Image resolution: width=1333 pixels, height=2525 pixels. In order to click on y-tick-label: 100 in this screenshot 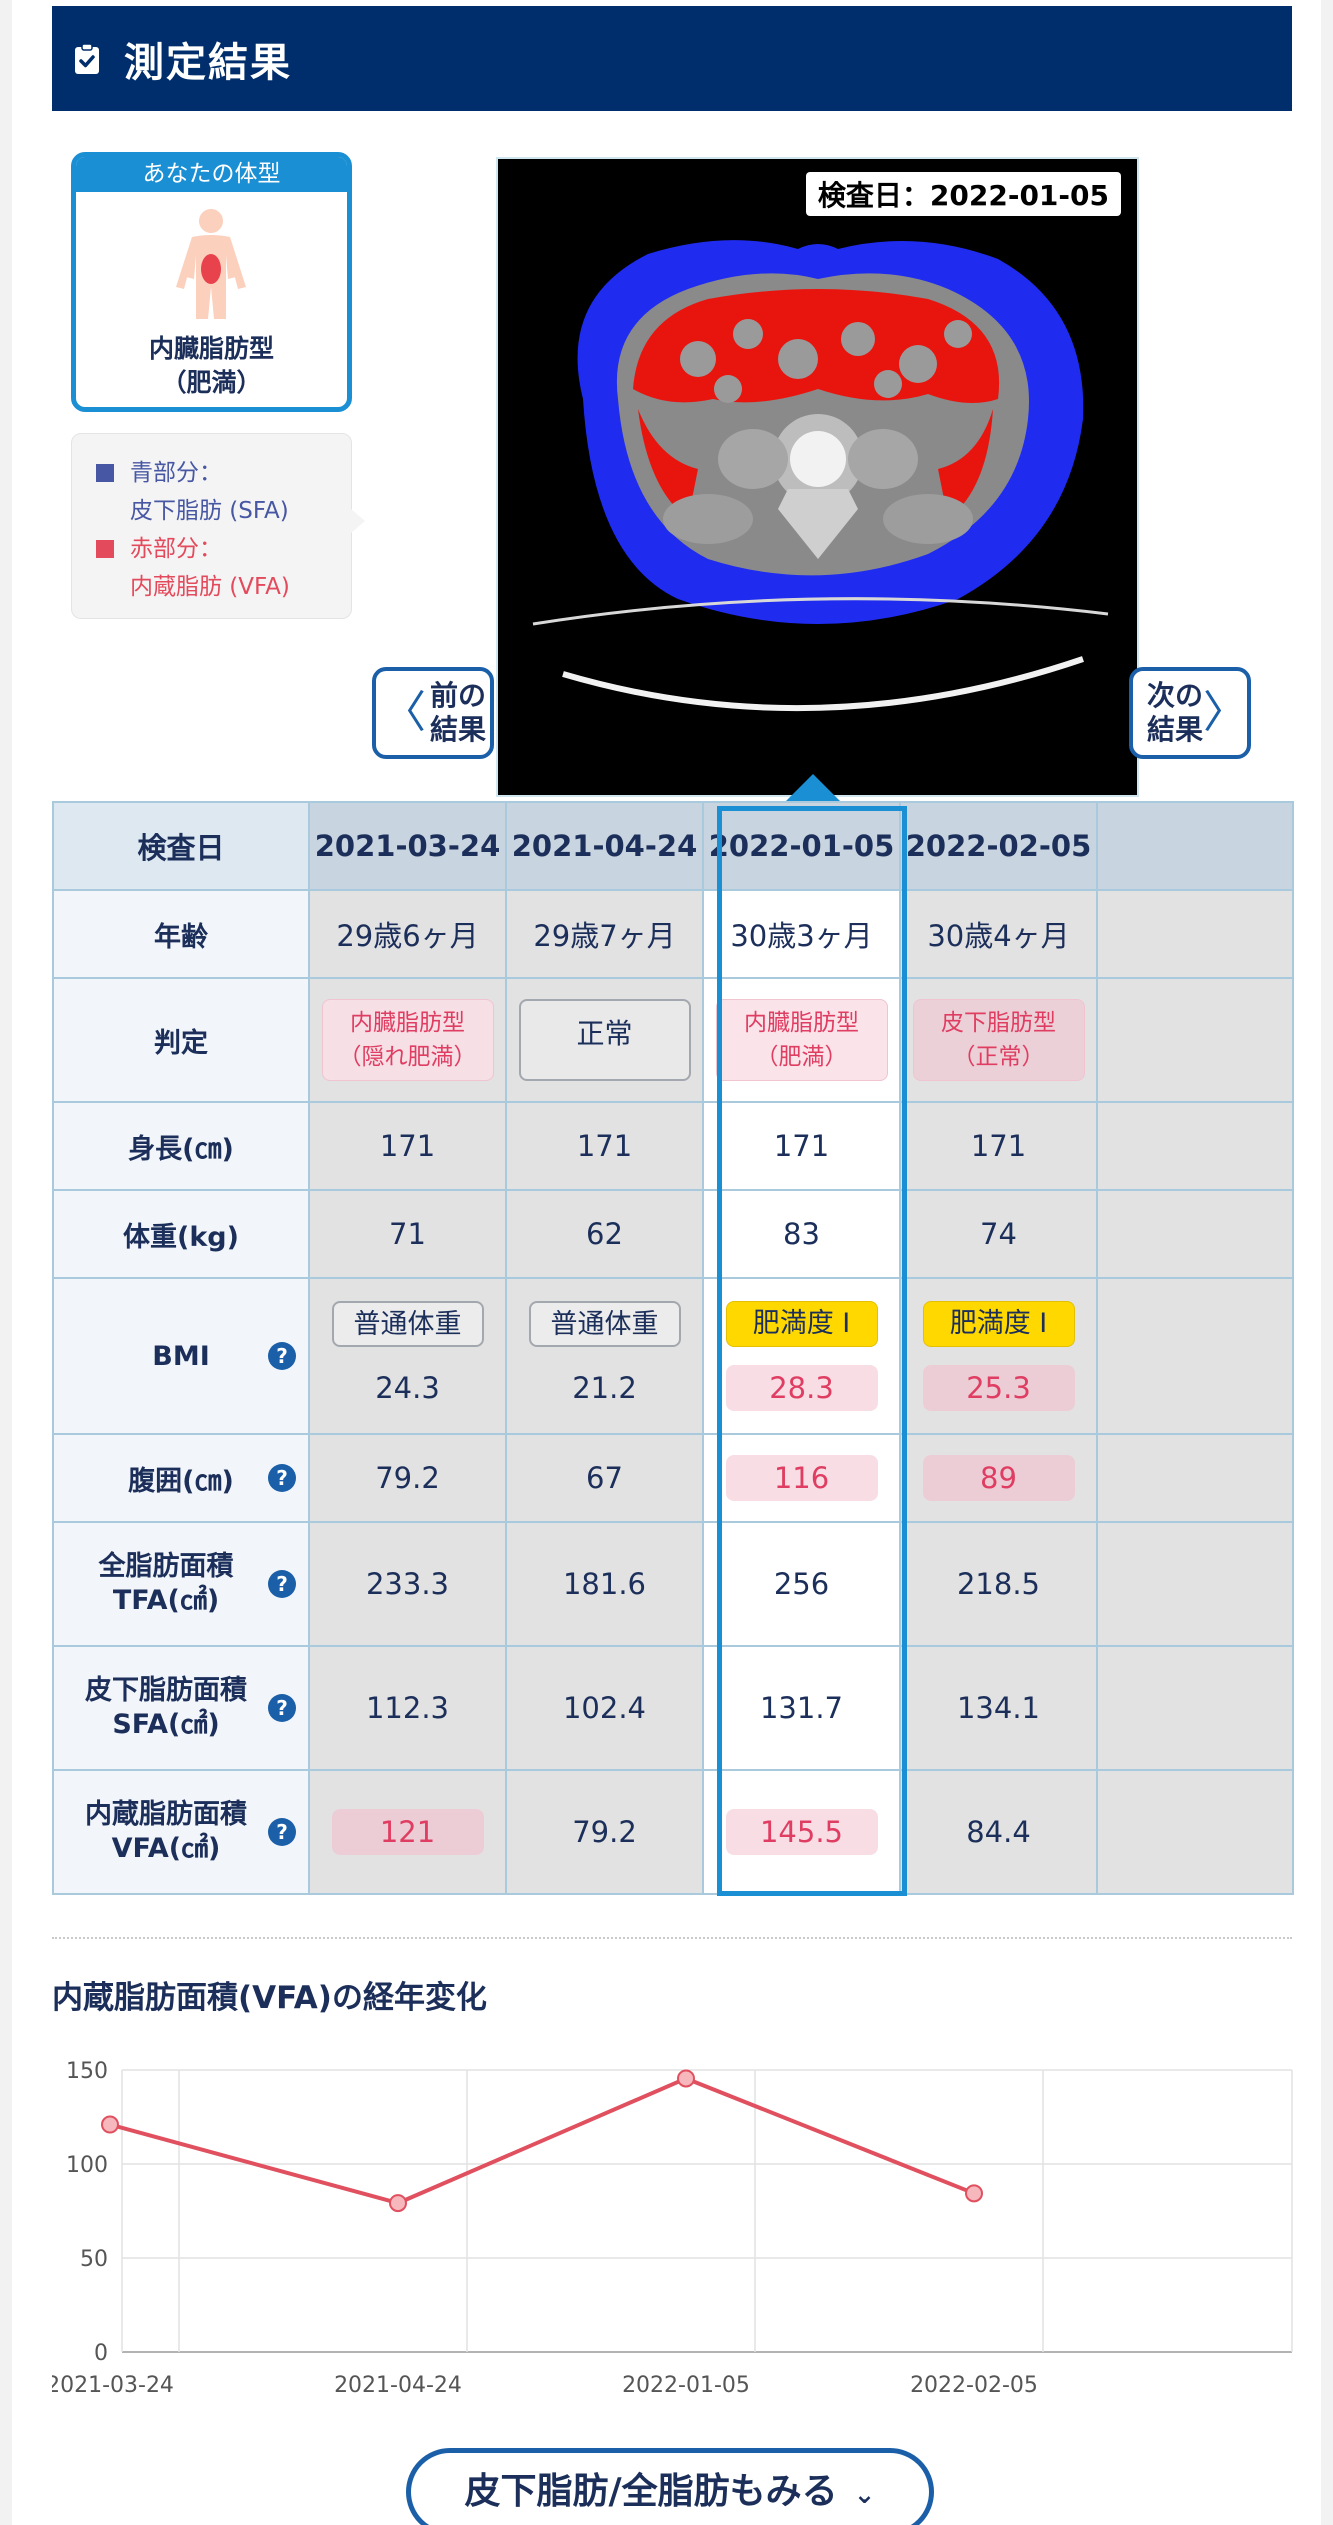, I will do `click(87, 2165)`.